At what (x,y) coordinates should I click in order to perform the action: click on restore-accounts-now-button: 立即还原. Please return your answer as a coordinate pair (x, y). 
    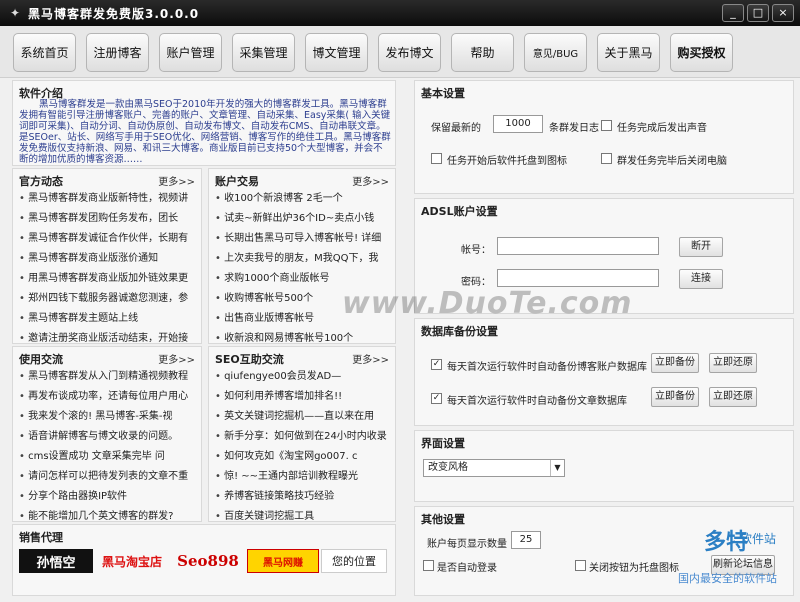
    Looking at the image, I should click on (733, 363).